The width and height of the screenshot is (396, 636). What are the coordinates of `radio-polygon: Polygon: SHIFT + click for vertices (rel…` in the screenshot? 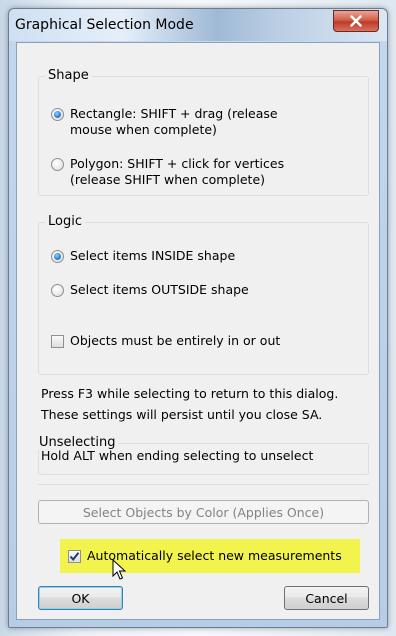 It's located at (201, 172).